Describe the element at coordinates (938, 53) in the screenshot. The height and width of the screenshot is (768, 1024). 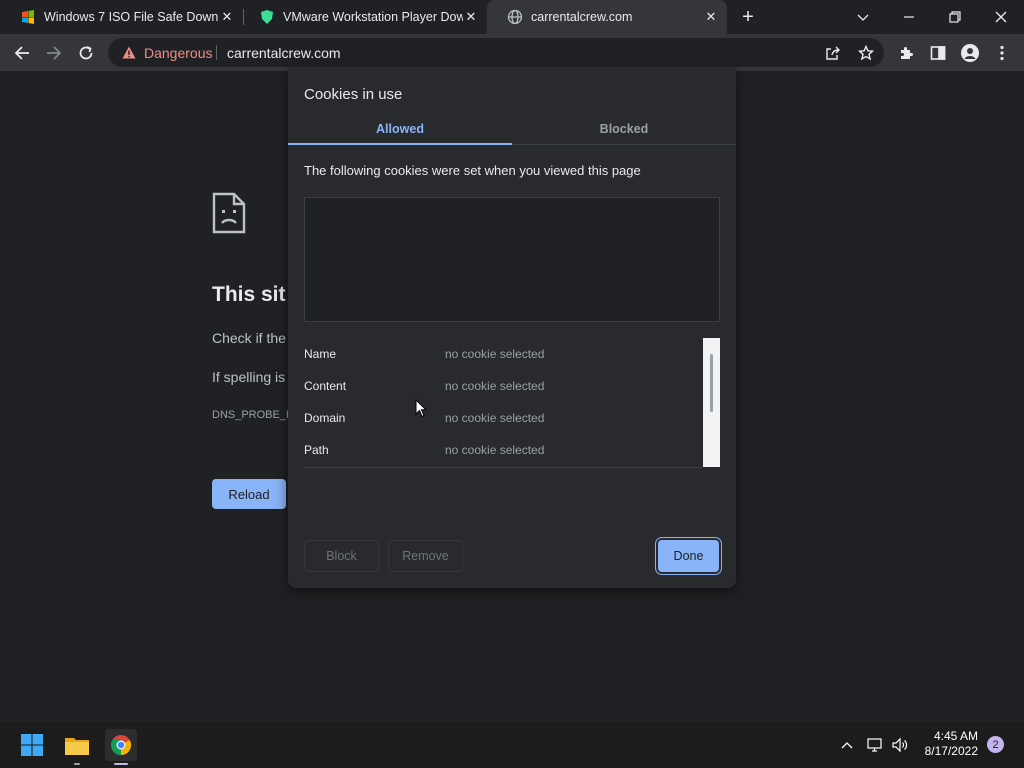
I see `side-panel-icon` at that location.